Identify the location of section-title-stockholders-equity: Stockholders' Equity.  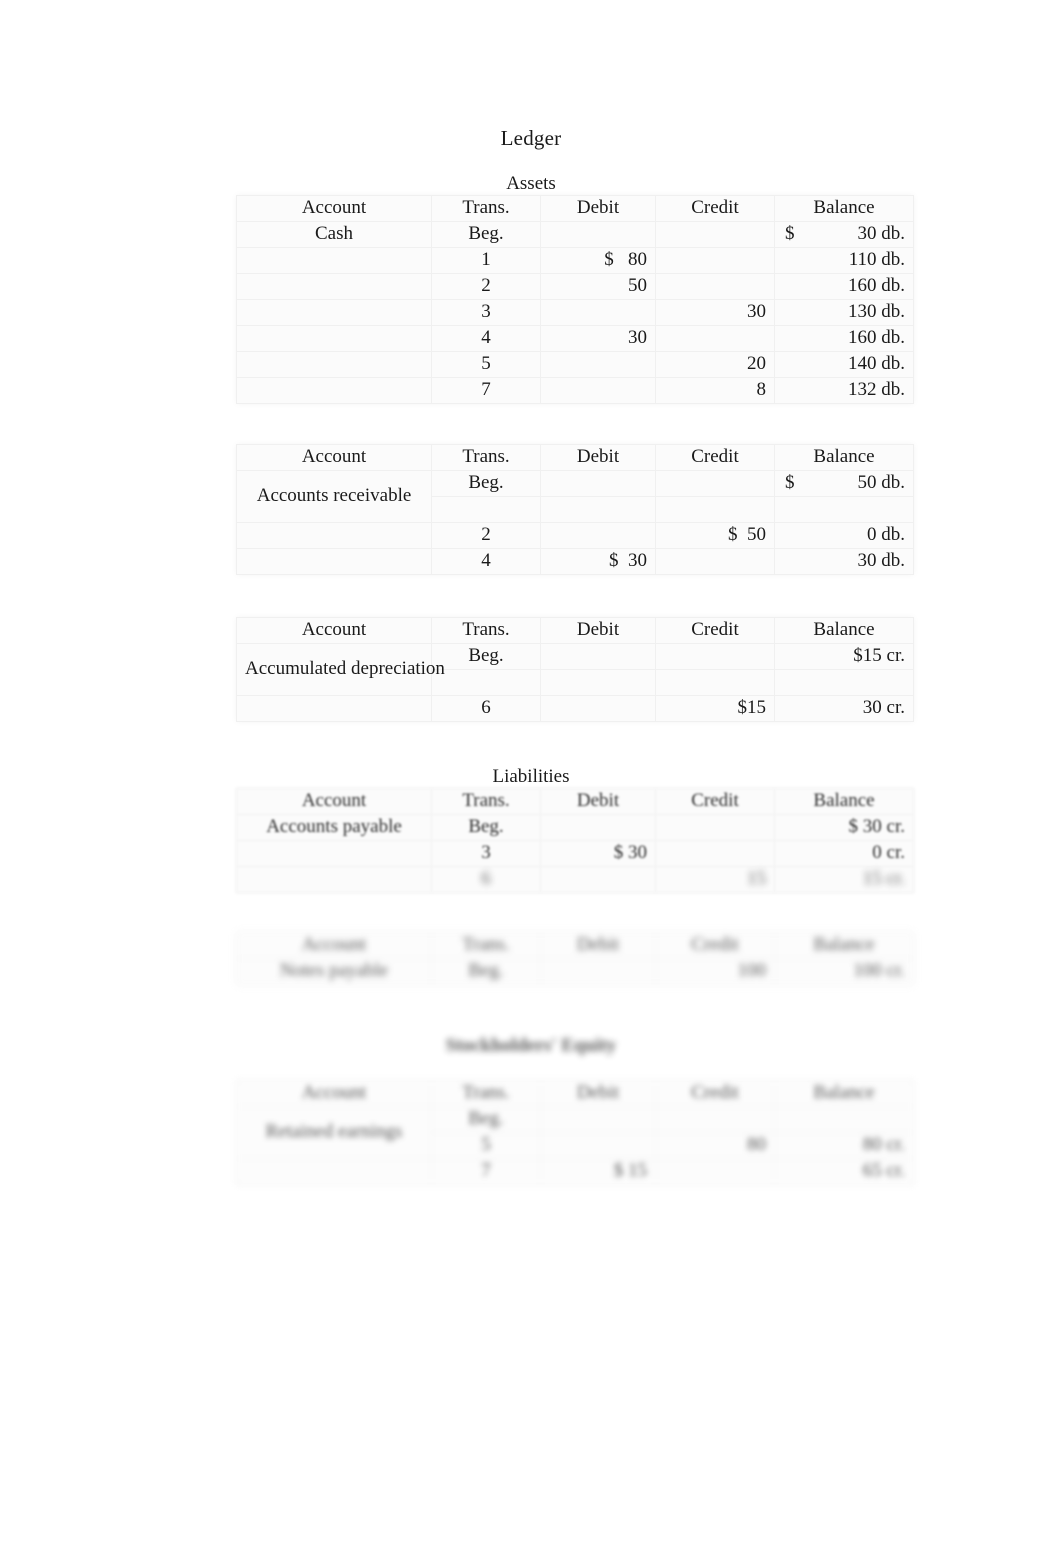
(531, 1045).